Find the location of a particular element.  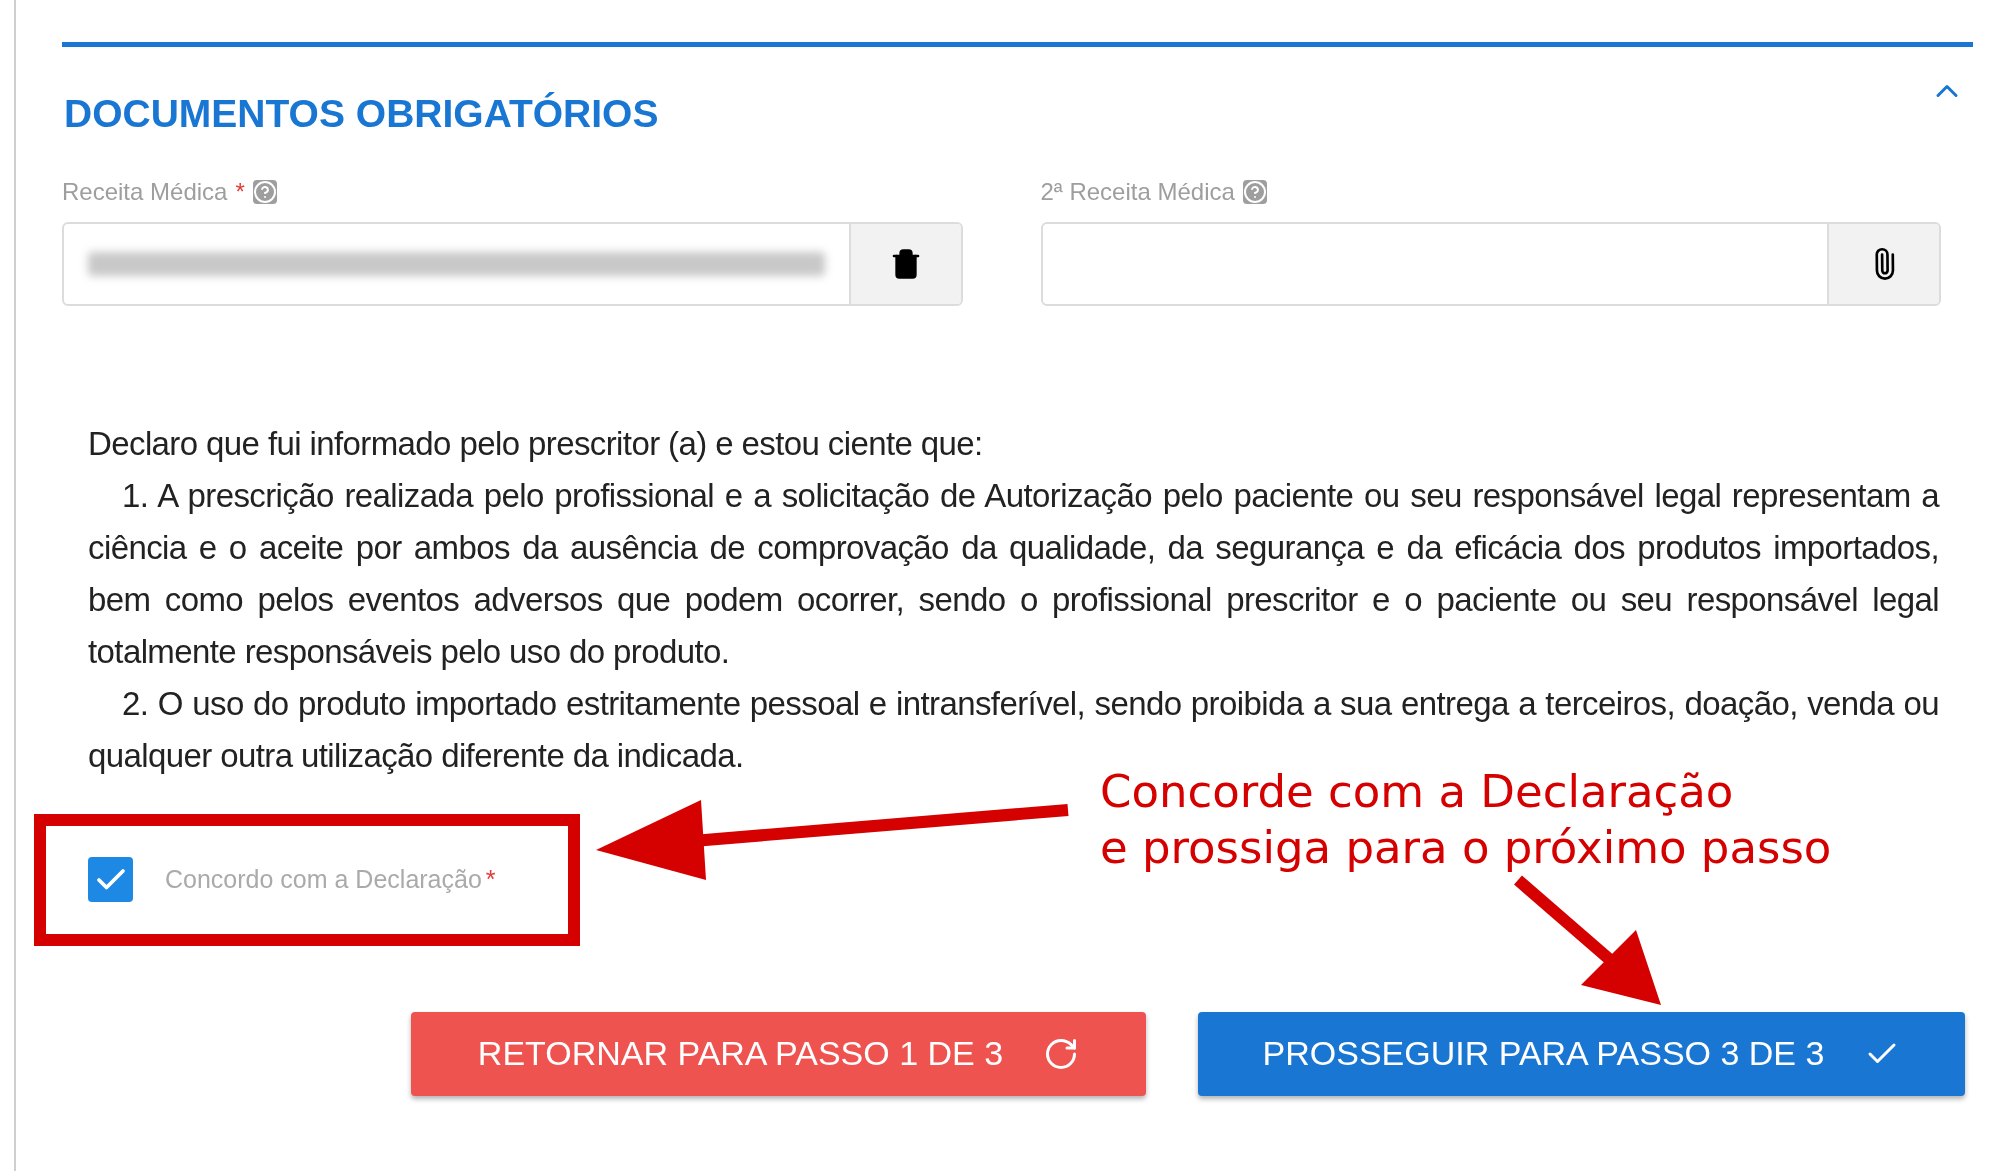

back-button: RETORNAR PARA PASSO 1 DE 3 is located at coordinates (778, 1053).